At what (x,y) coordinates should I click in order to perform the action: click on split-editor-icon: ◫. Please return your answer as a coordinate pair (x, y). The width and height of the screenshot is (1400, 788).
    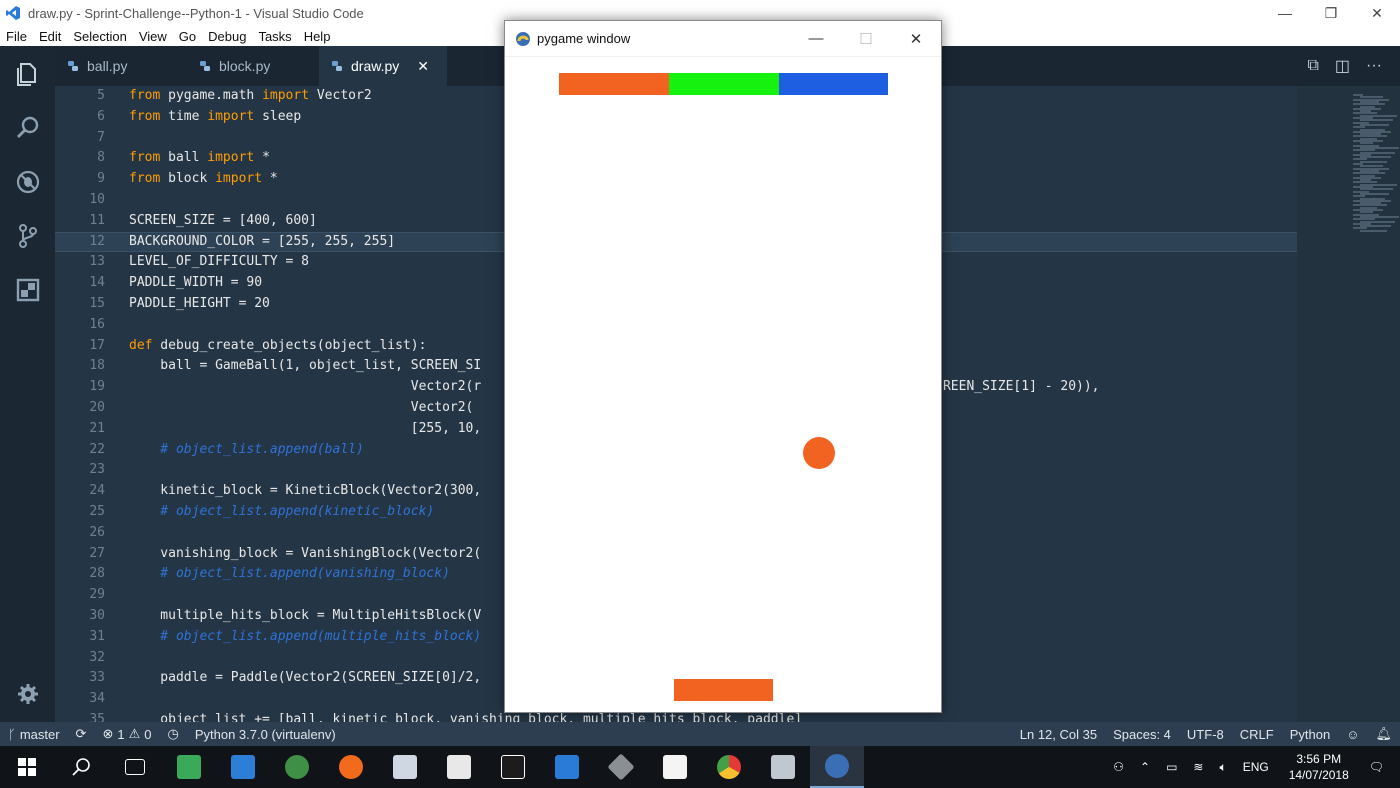
    Looking at the image, I should click on (1342, 66).